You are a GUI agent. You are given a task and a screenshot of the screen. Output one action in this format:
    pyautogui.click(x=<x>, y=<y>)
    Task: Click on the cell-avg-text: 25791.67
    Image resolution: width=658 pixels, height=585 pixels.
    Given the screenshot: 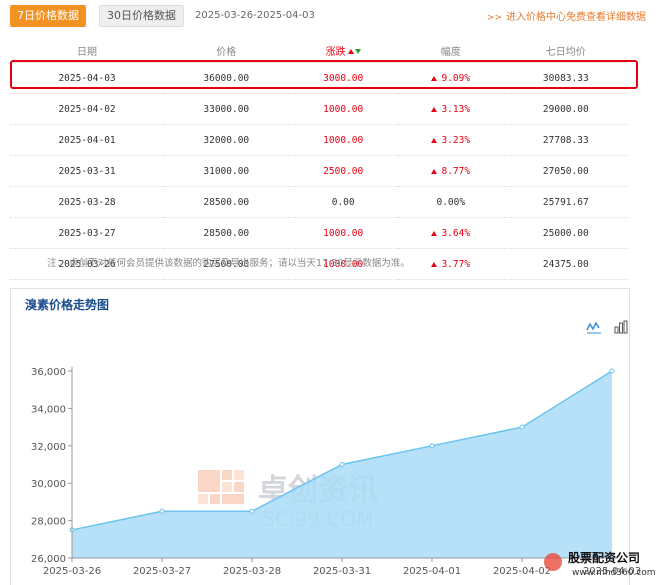 What is the action you would take?
    pyautogui.click(x=565, y=202)
    